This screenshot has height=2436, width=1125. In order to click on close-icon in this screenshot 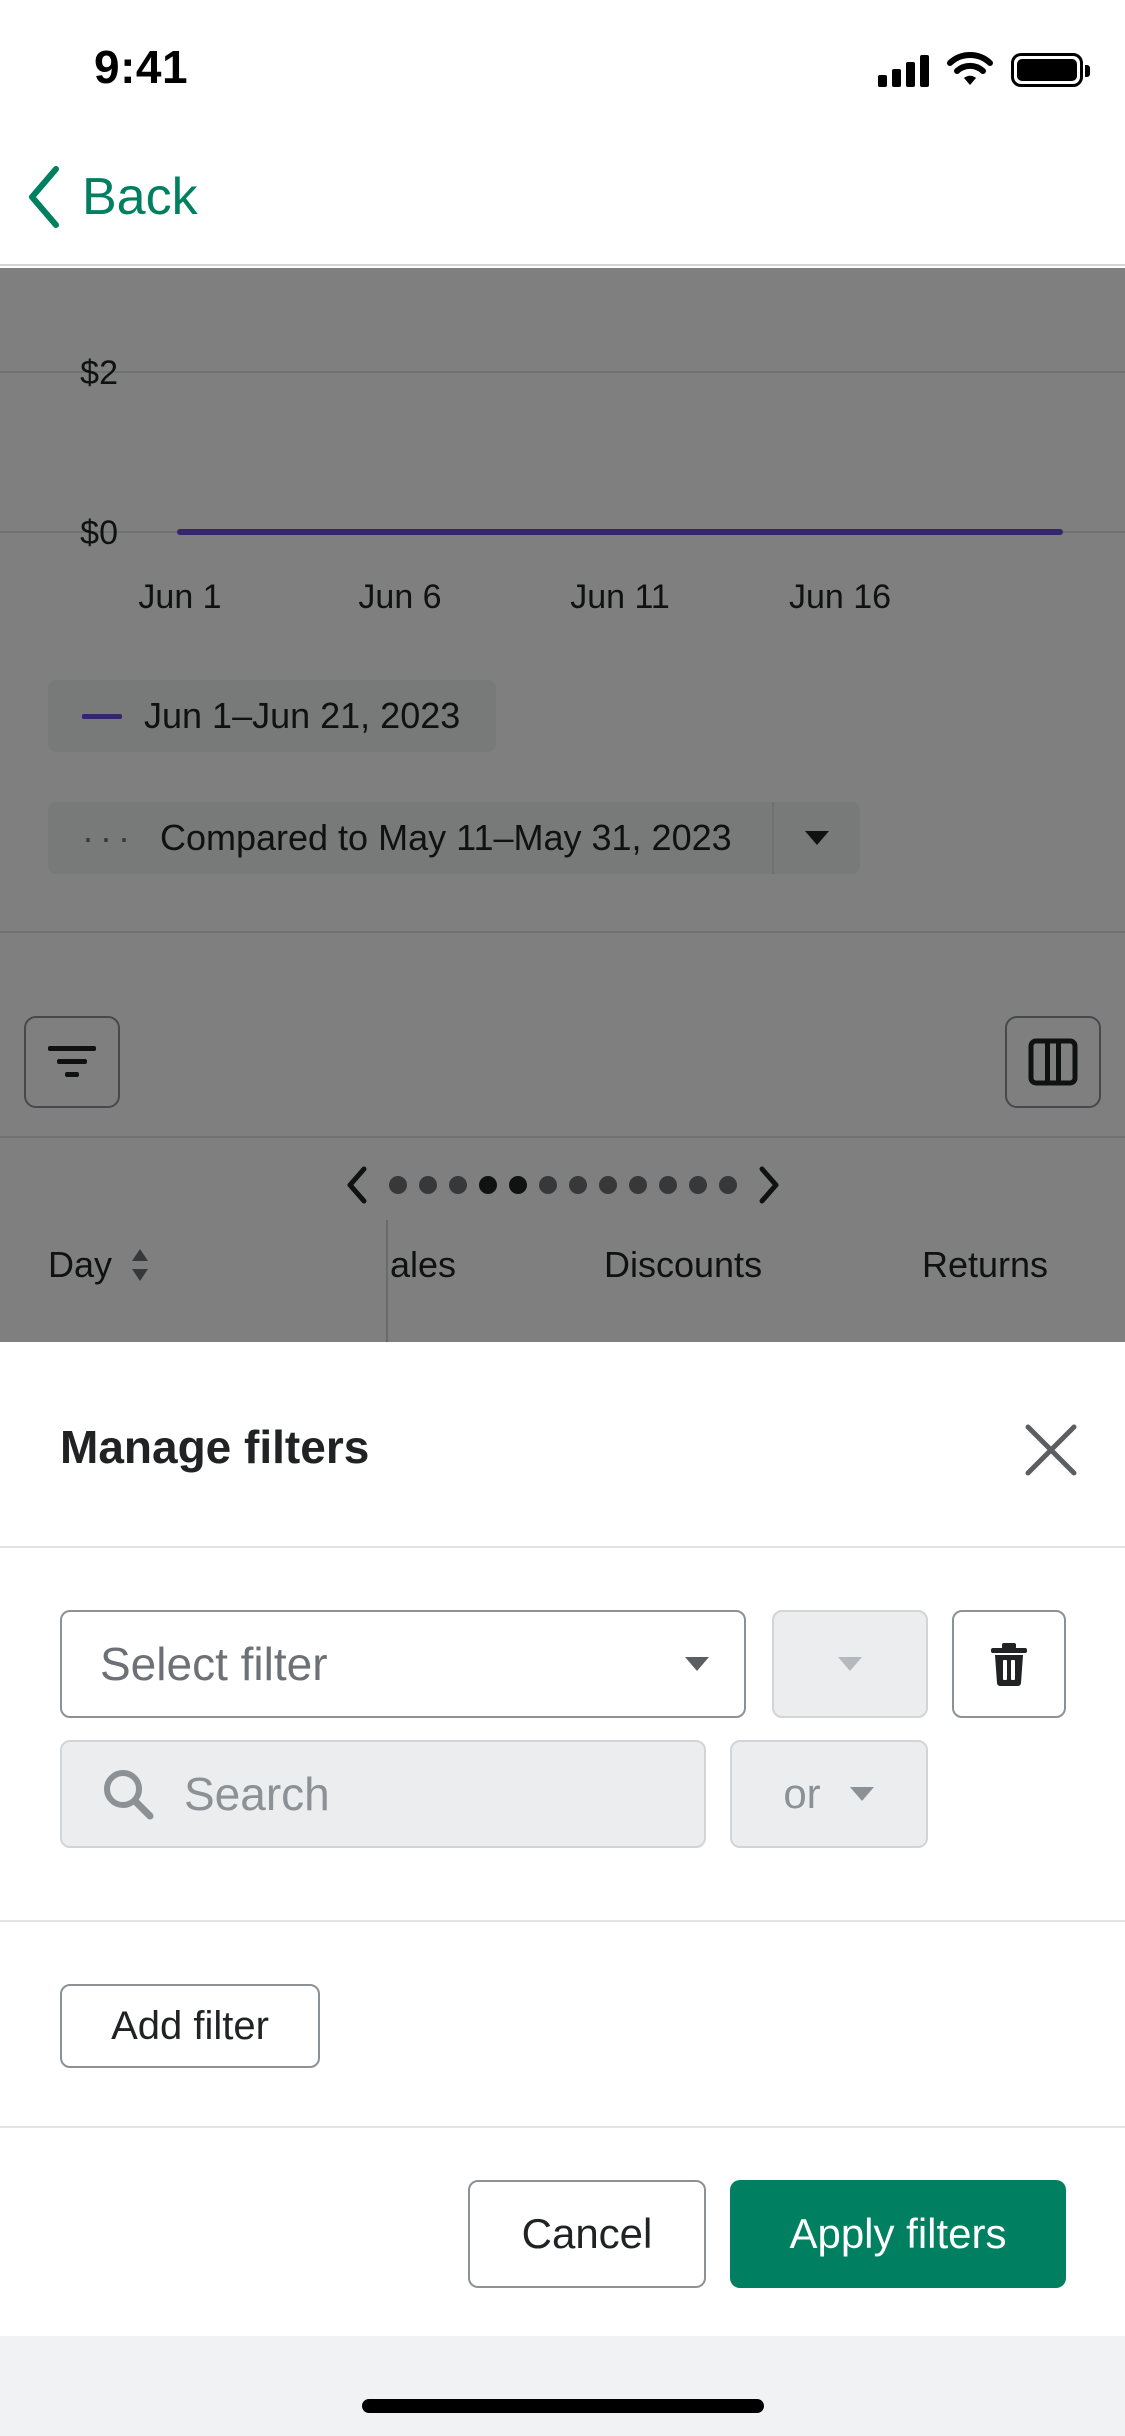, I will do `click(1051, 1450)`.